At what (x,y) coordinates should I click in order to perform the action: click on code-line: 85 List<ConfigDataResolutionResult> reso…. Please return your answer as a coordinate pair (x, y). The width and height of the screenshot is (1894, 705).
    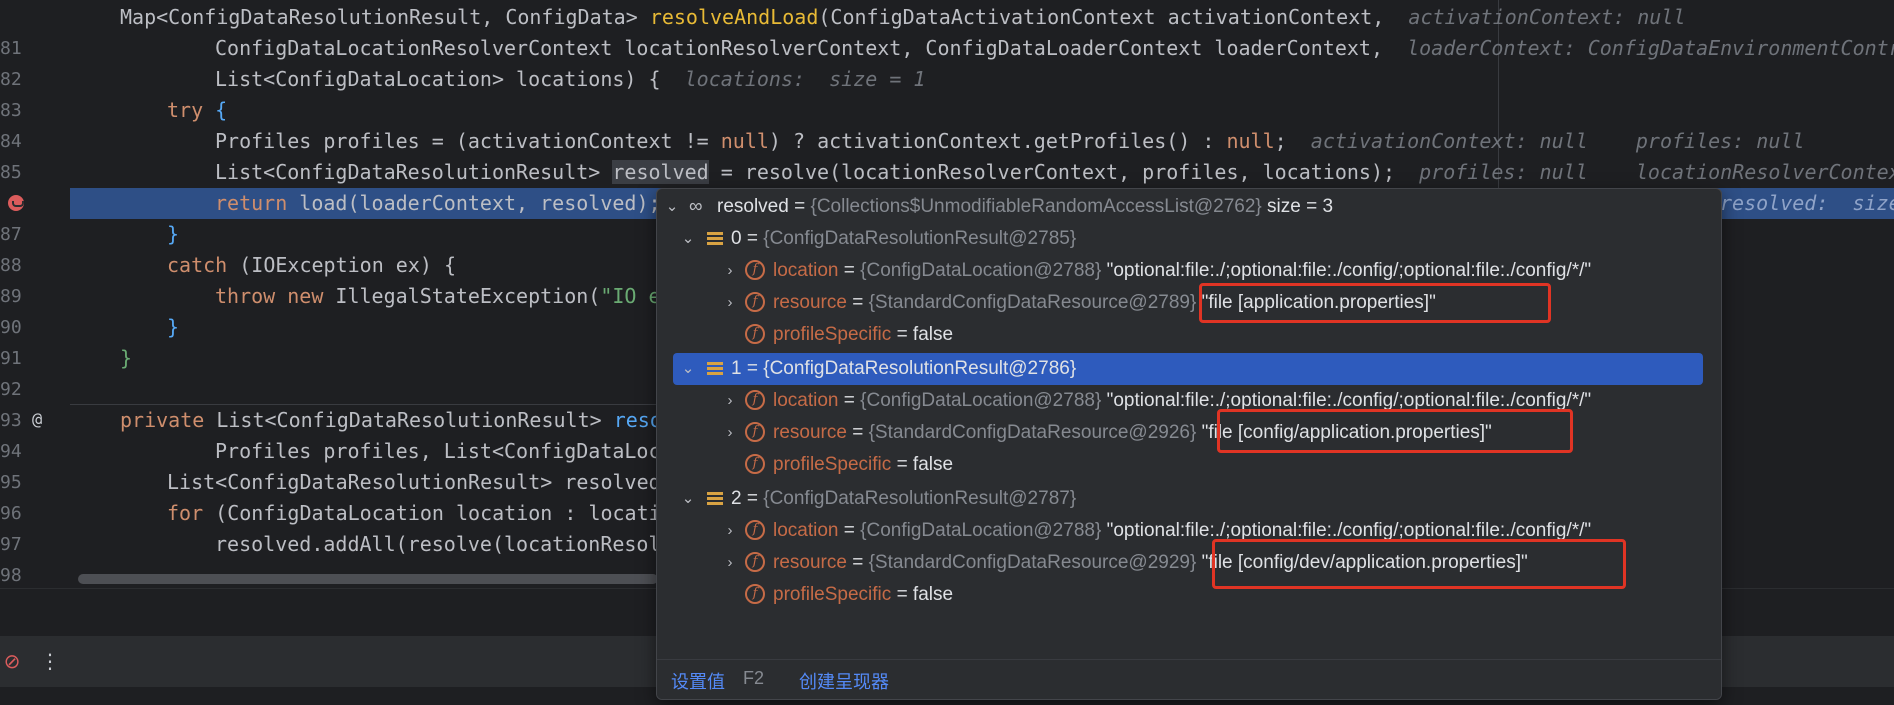
    Looking at the image, I should click on (947, 172).